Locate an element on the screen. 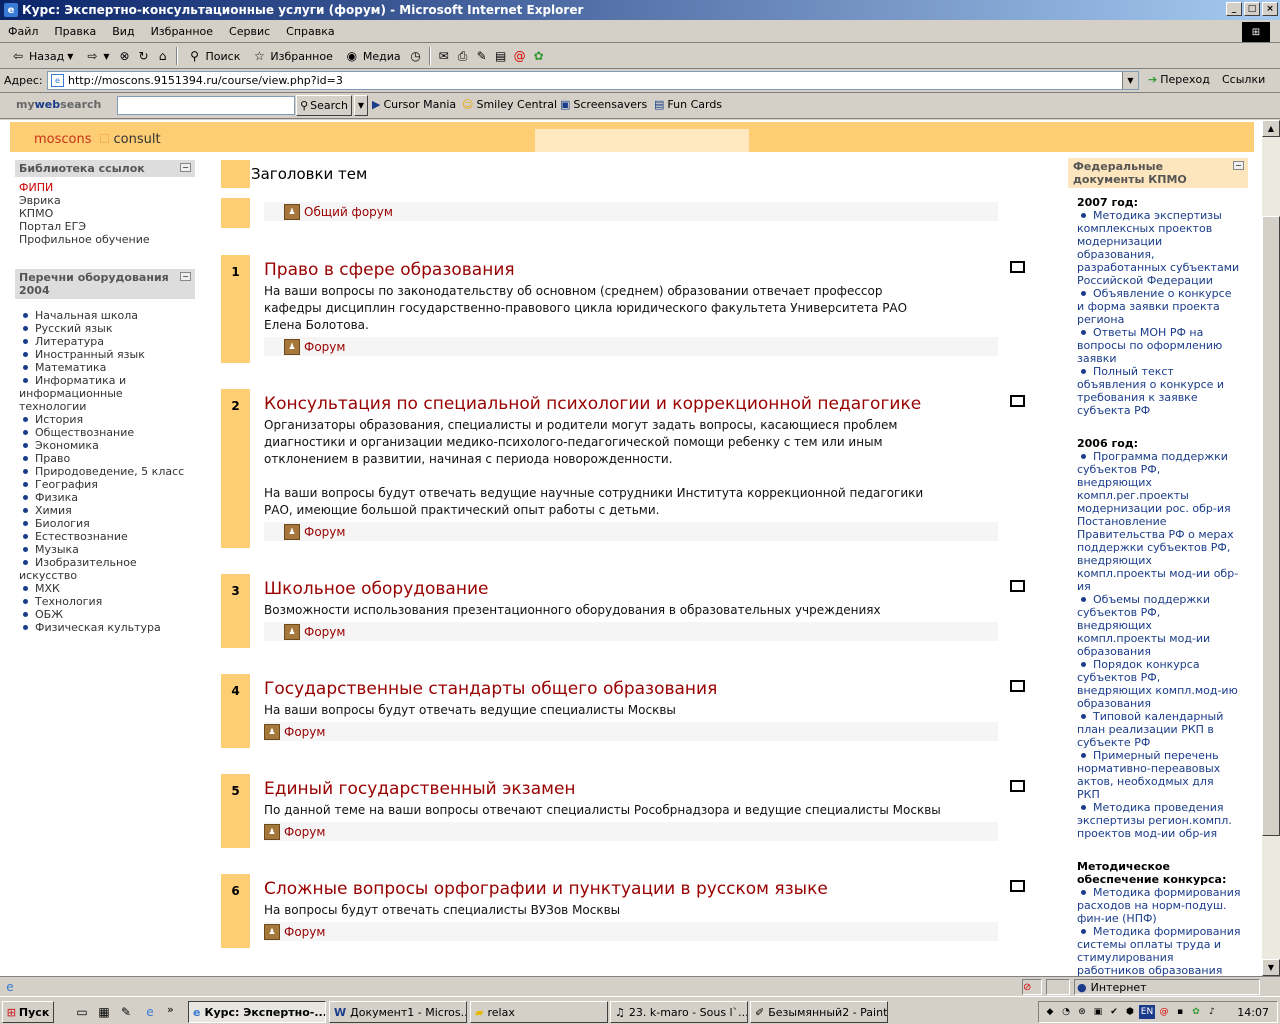 The width and height of the screenshot is (1280, 1024). tray-icon: ◔ is located at coordinates (1066, 1012).